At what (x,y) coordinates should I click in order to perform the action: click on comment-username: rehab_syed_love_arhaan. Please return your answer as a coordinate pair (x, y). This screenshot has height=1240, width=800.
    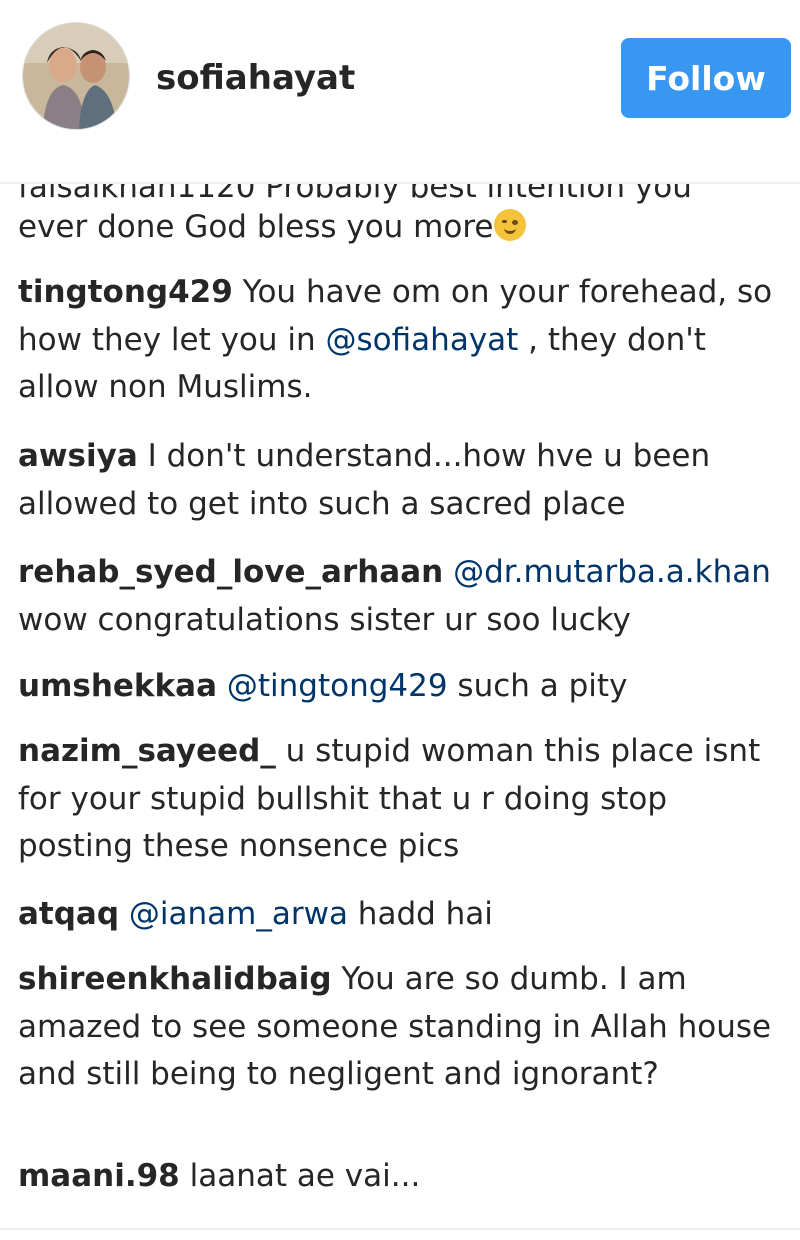
    Looking at the image, I should click on (230, 572).